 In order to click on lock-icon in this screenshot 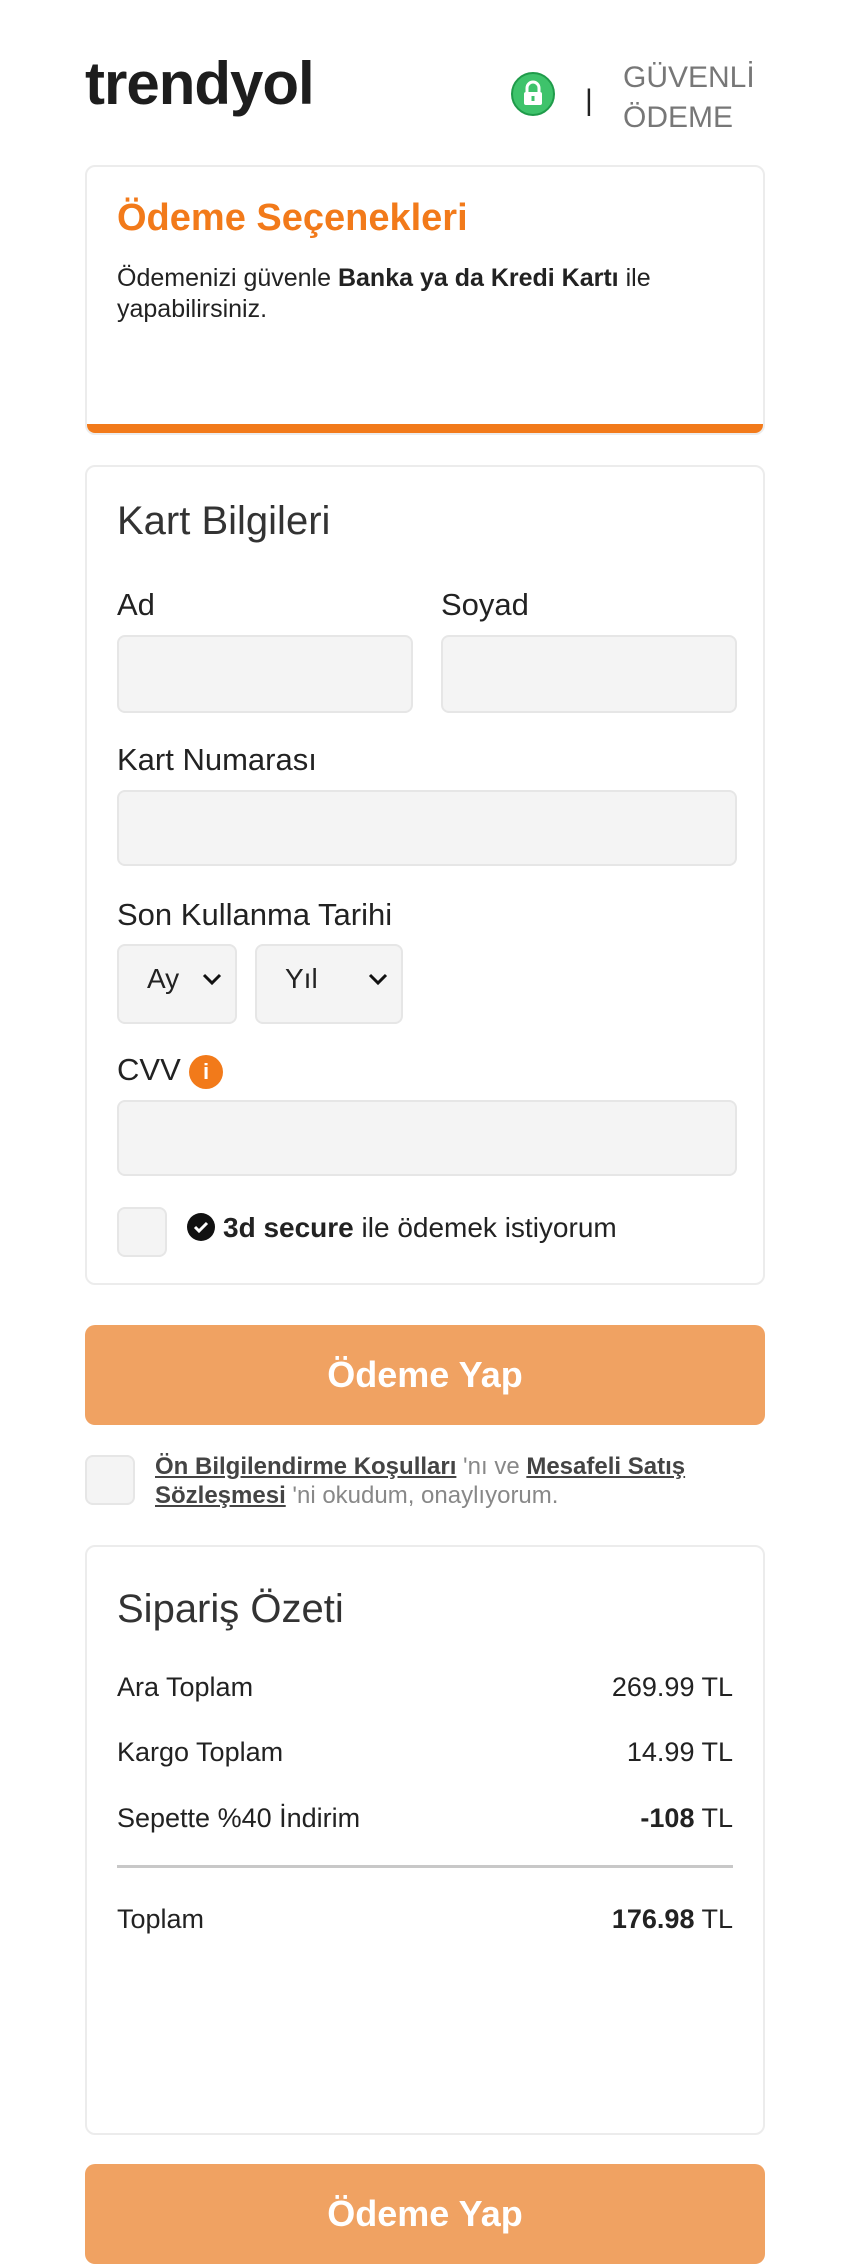, I will do `click(533, 94)`.